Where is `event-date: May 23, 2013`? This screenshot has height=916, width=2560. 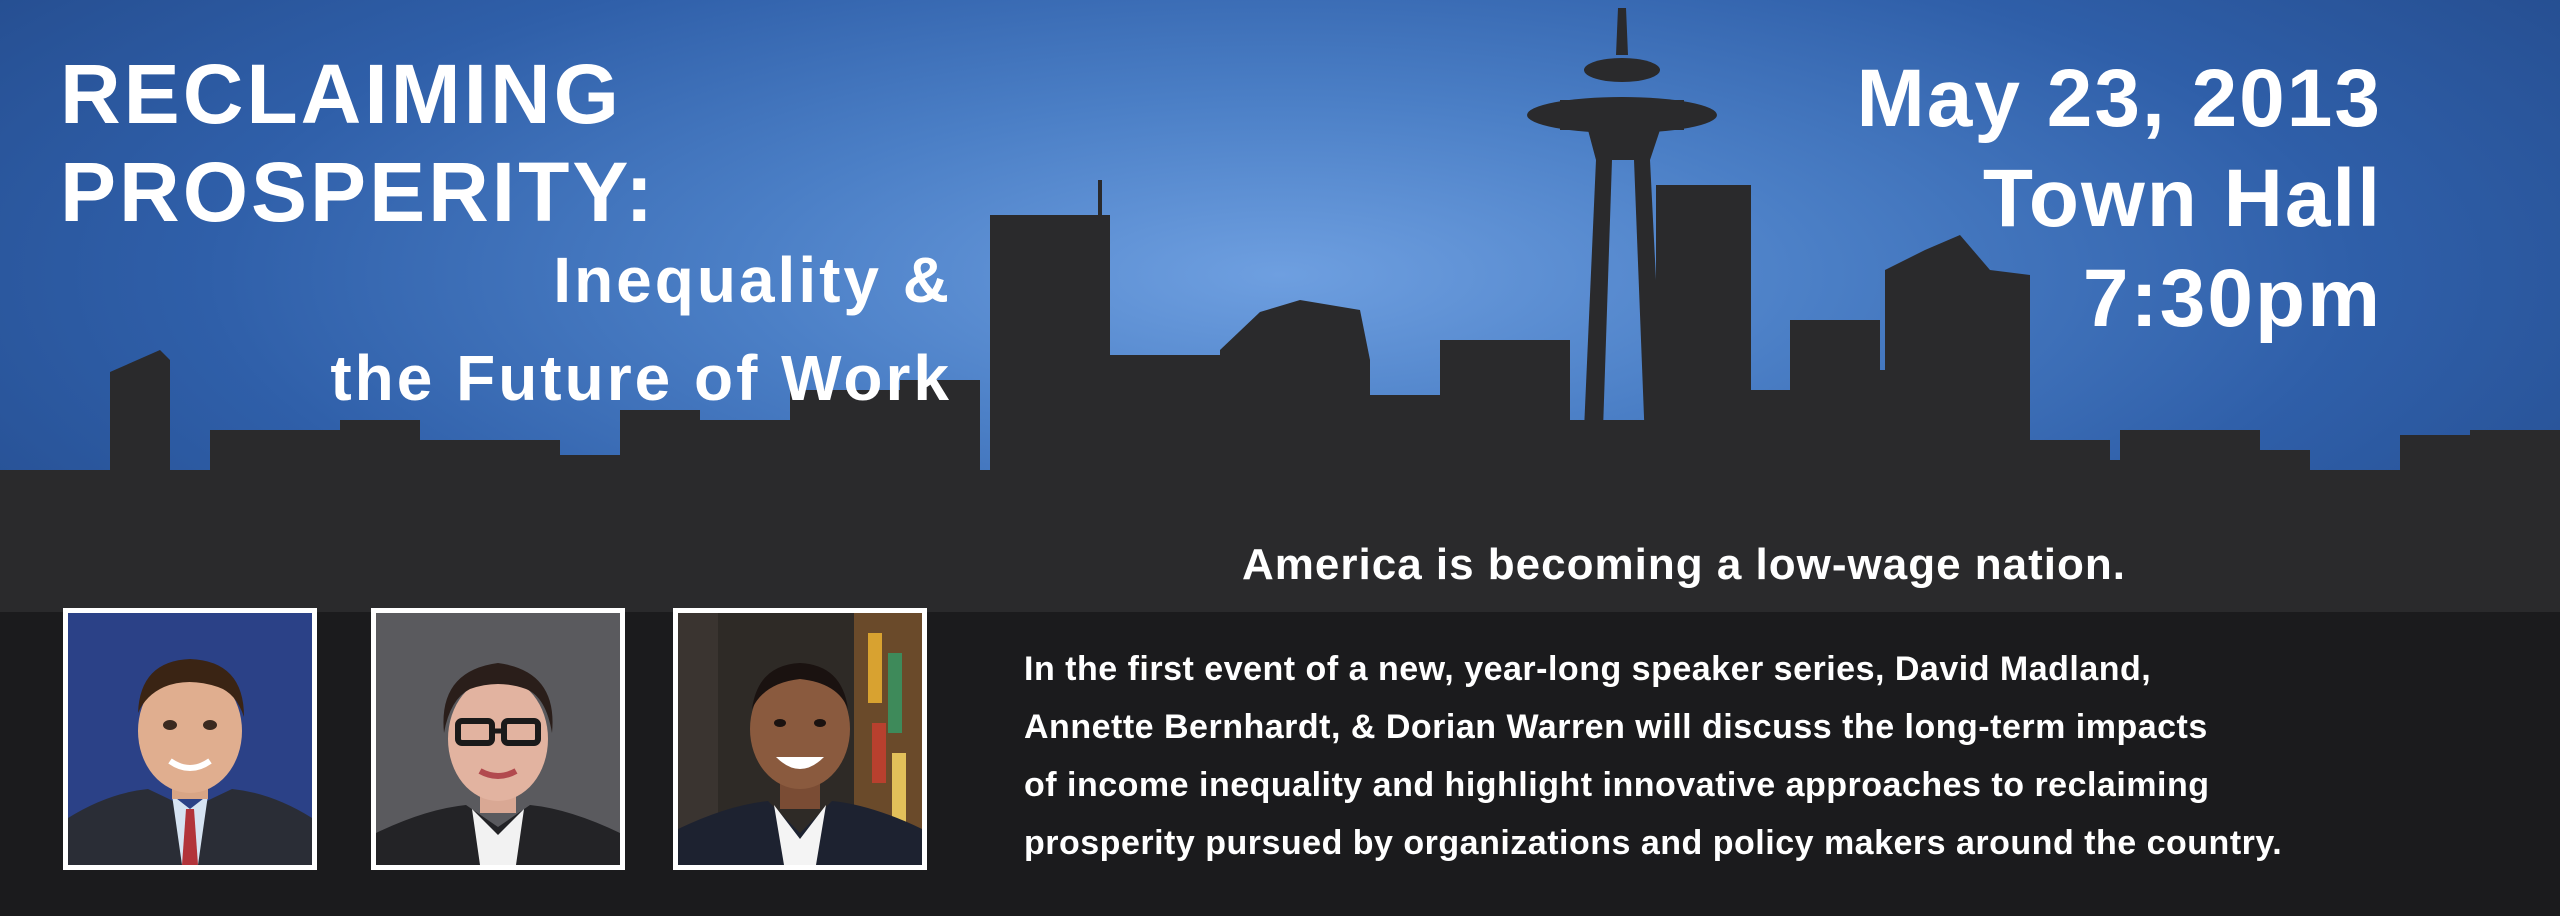 event-date: May 23, 2013 is located at coordinates (2119, 98).